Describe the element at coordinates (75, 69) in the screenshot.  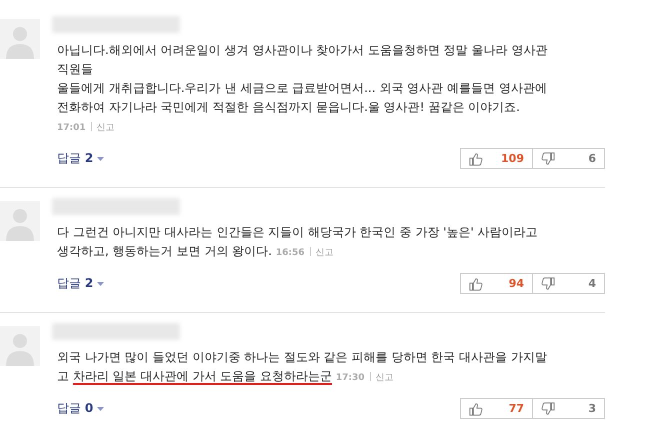
I see `comment-text: 직원들` at that location.